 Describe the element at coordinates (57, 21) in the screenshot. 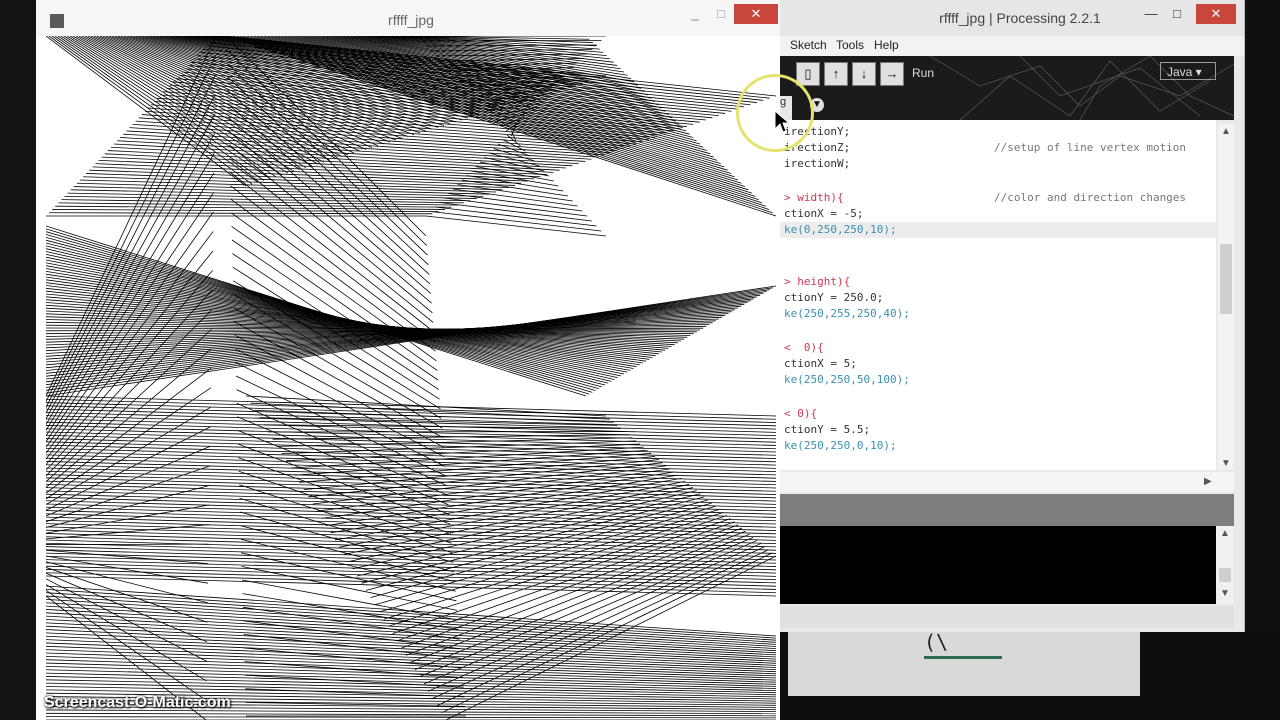

I see `app-icon` at that location.